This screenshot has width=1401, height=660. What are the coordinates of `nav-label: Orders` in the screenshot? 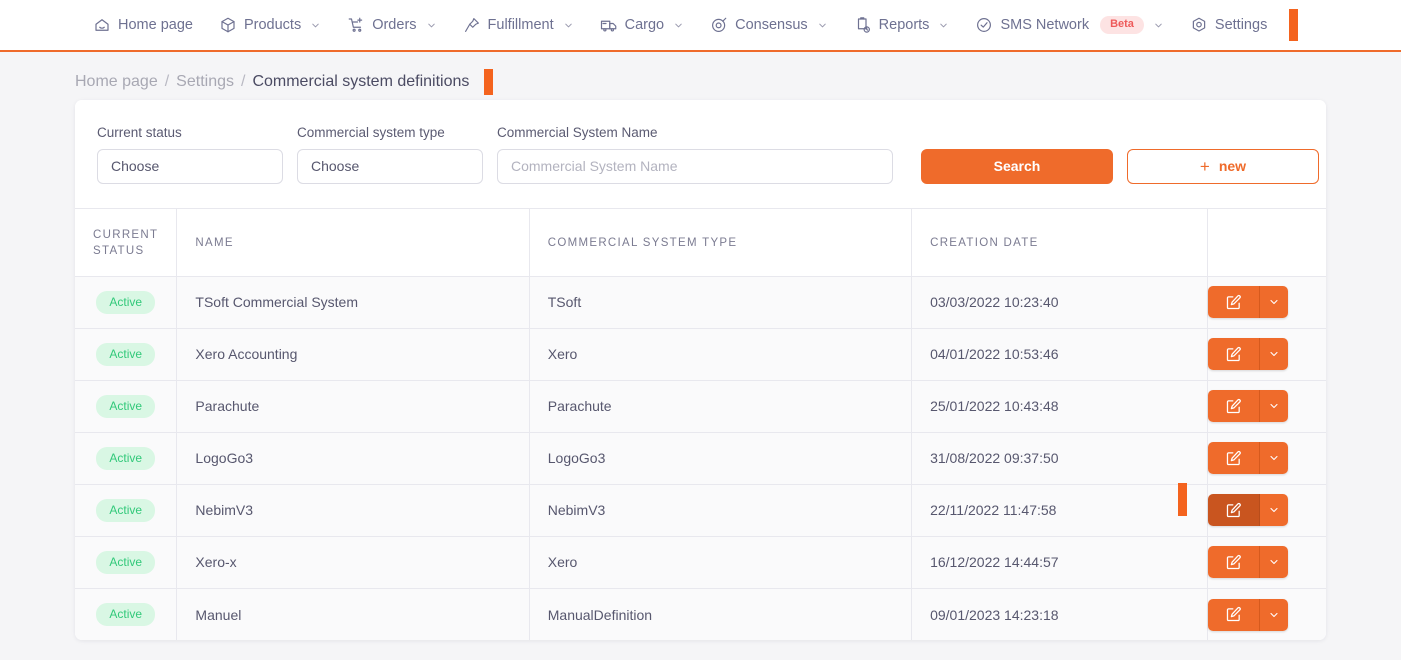 It's located at (394, 24).